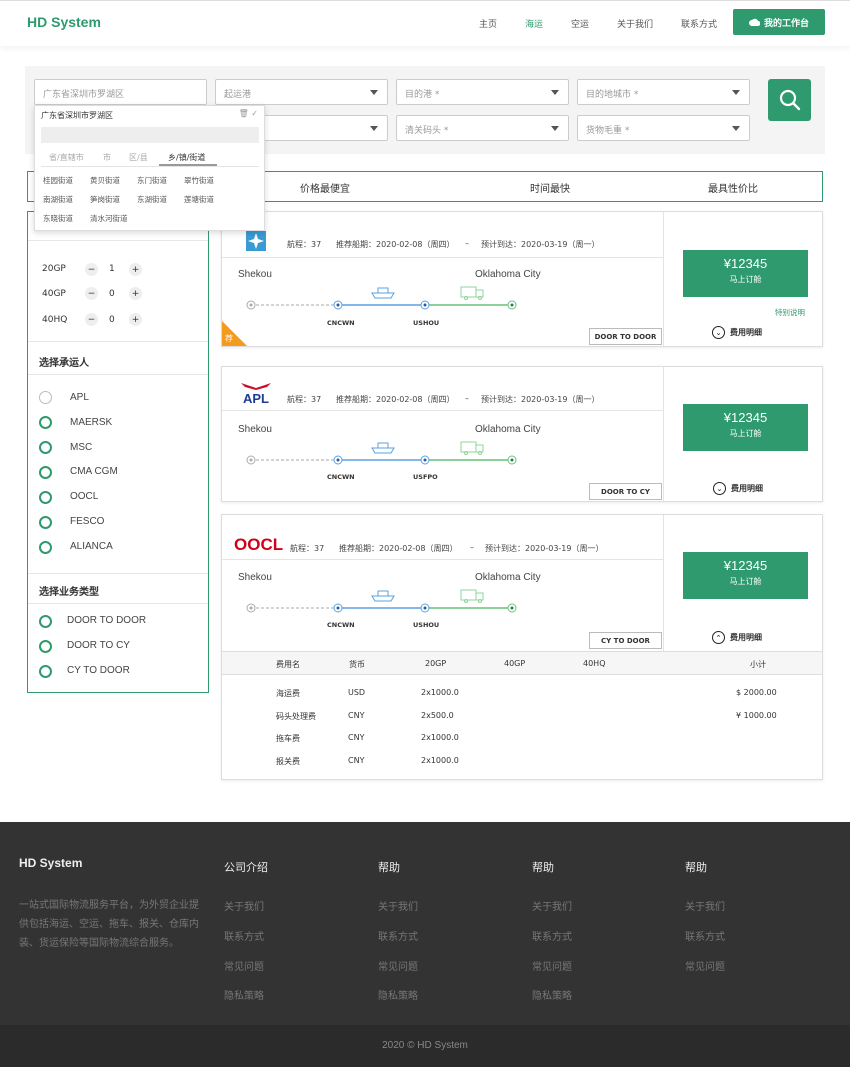 The image size is (850, 1067). Describe the element at coordinates (58, 218) in the screenshot. I see `street-option: 东晓街道` at that location.